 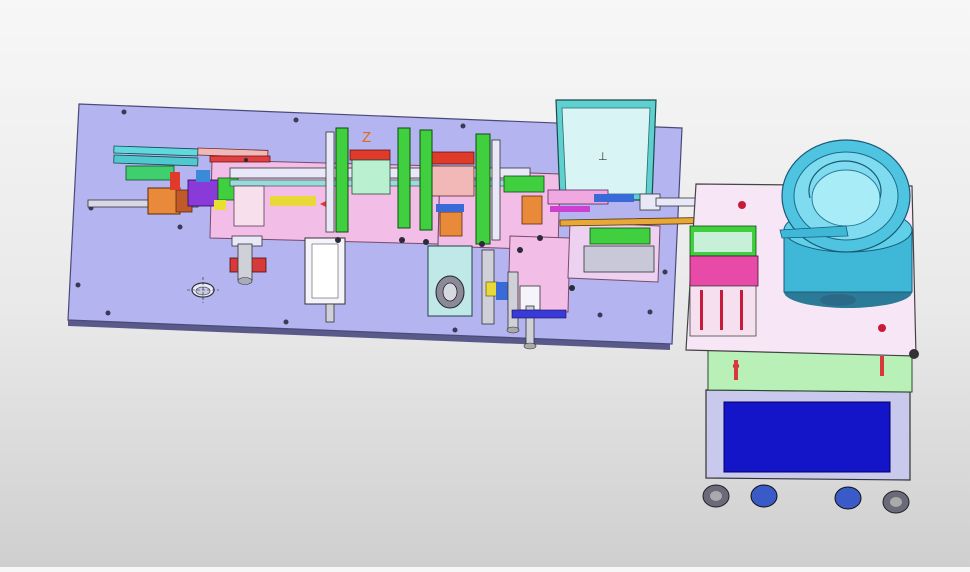 What do you see at coordinates (846, 223) in the screenshot?
I see `vibratory-bowl` at bounding box center [846, 223].